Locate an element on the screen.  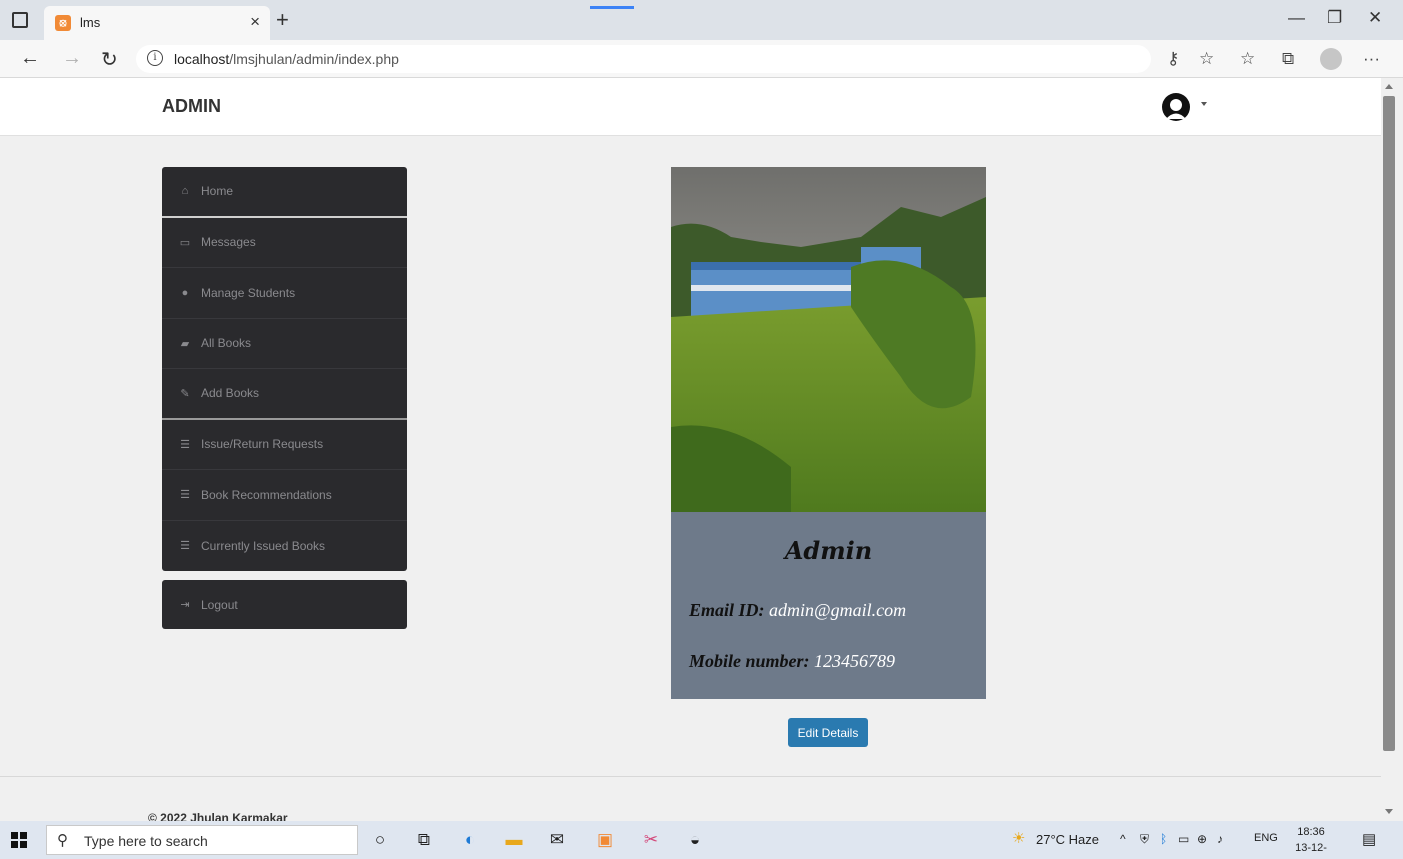
taskbar-search: ⚲ Type here to search is located at coordinates (202, 840).